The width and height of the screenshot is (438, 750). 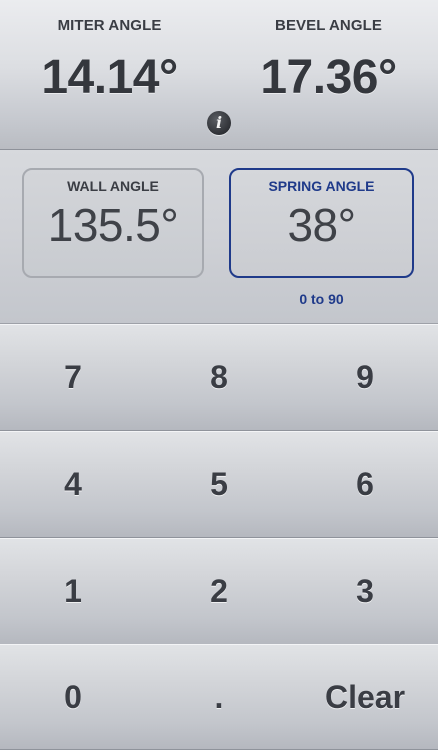 I want to click on decimal-point-button: ., so click(x=219, y=697).